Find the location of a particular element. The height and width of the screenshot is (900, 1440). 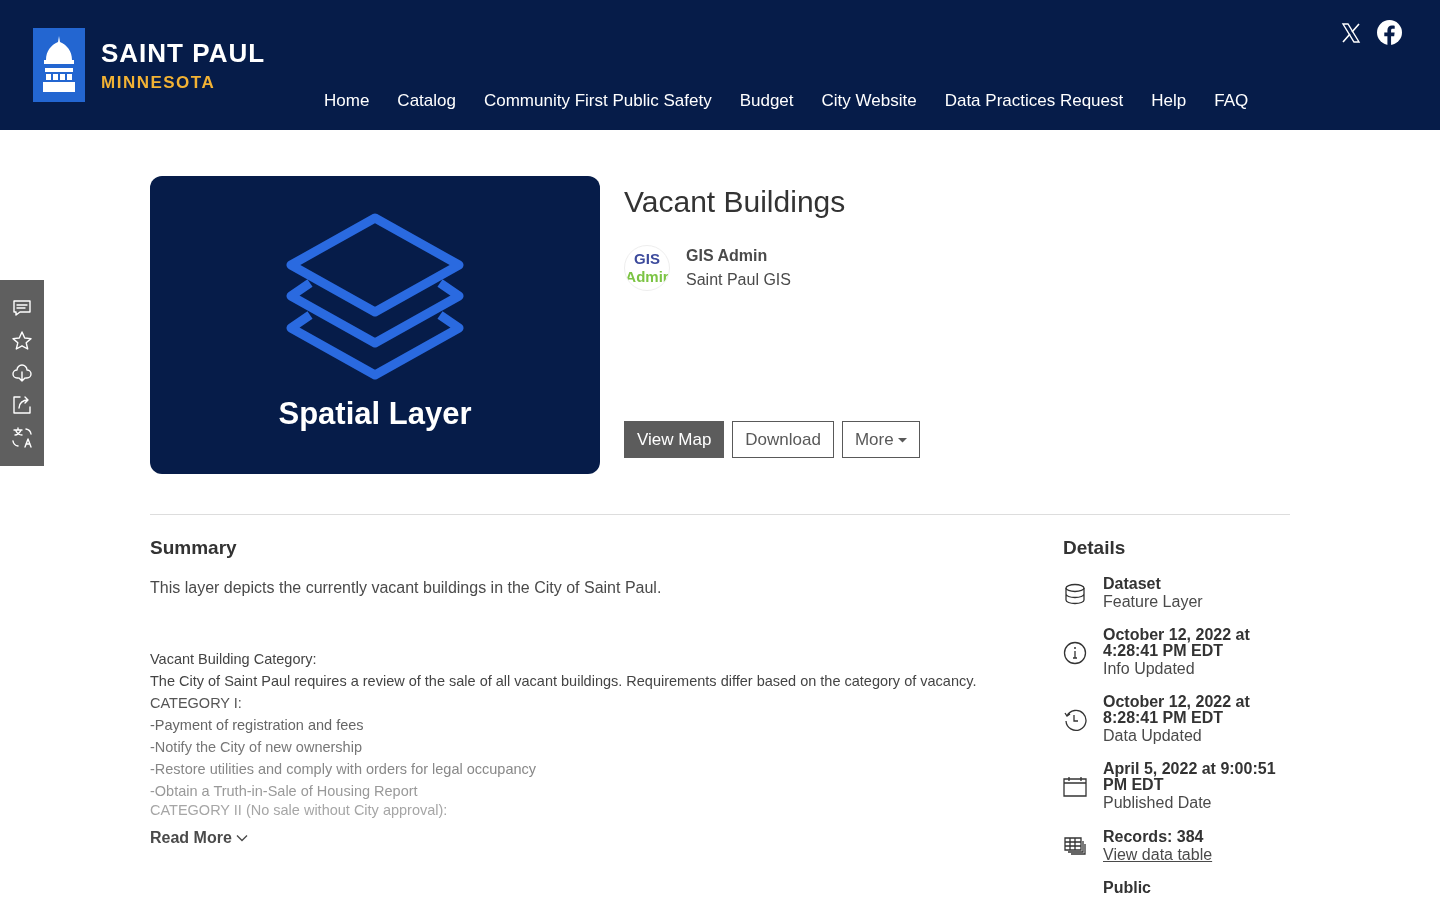

owner-organization: Saint Paul GIS is located at coordinates (738, 280).